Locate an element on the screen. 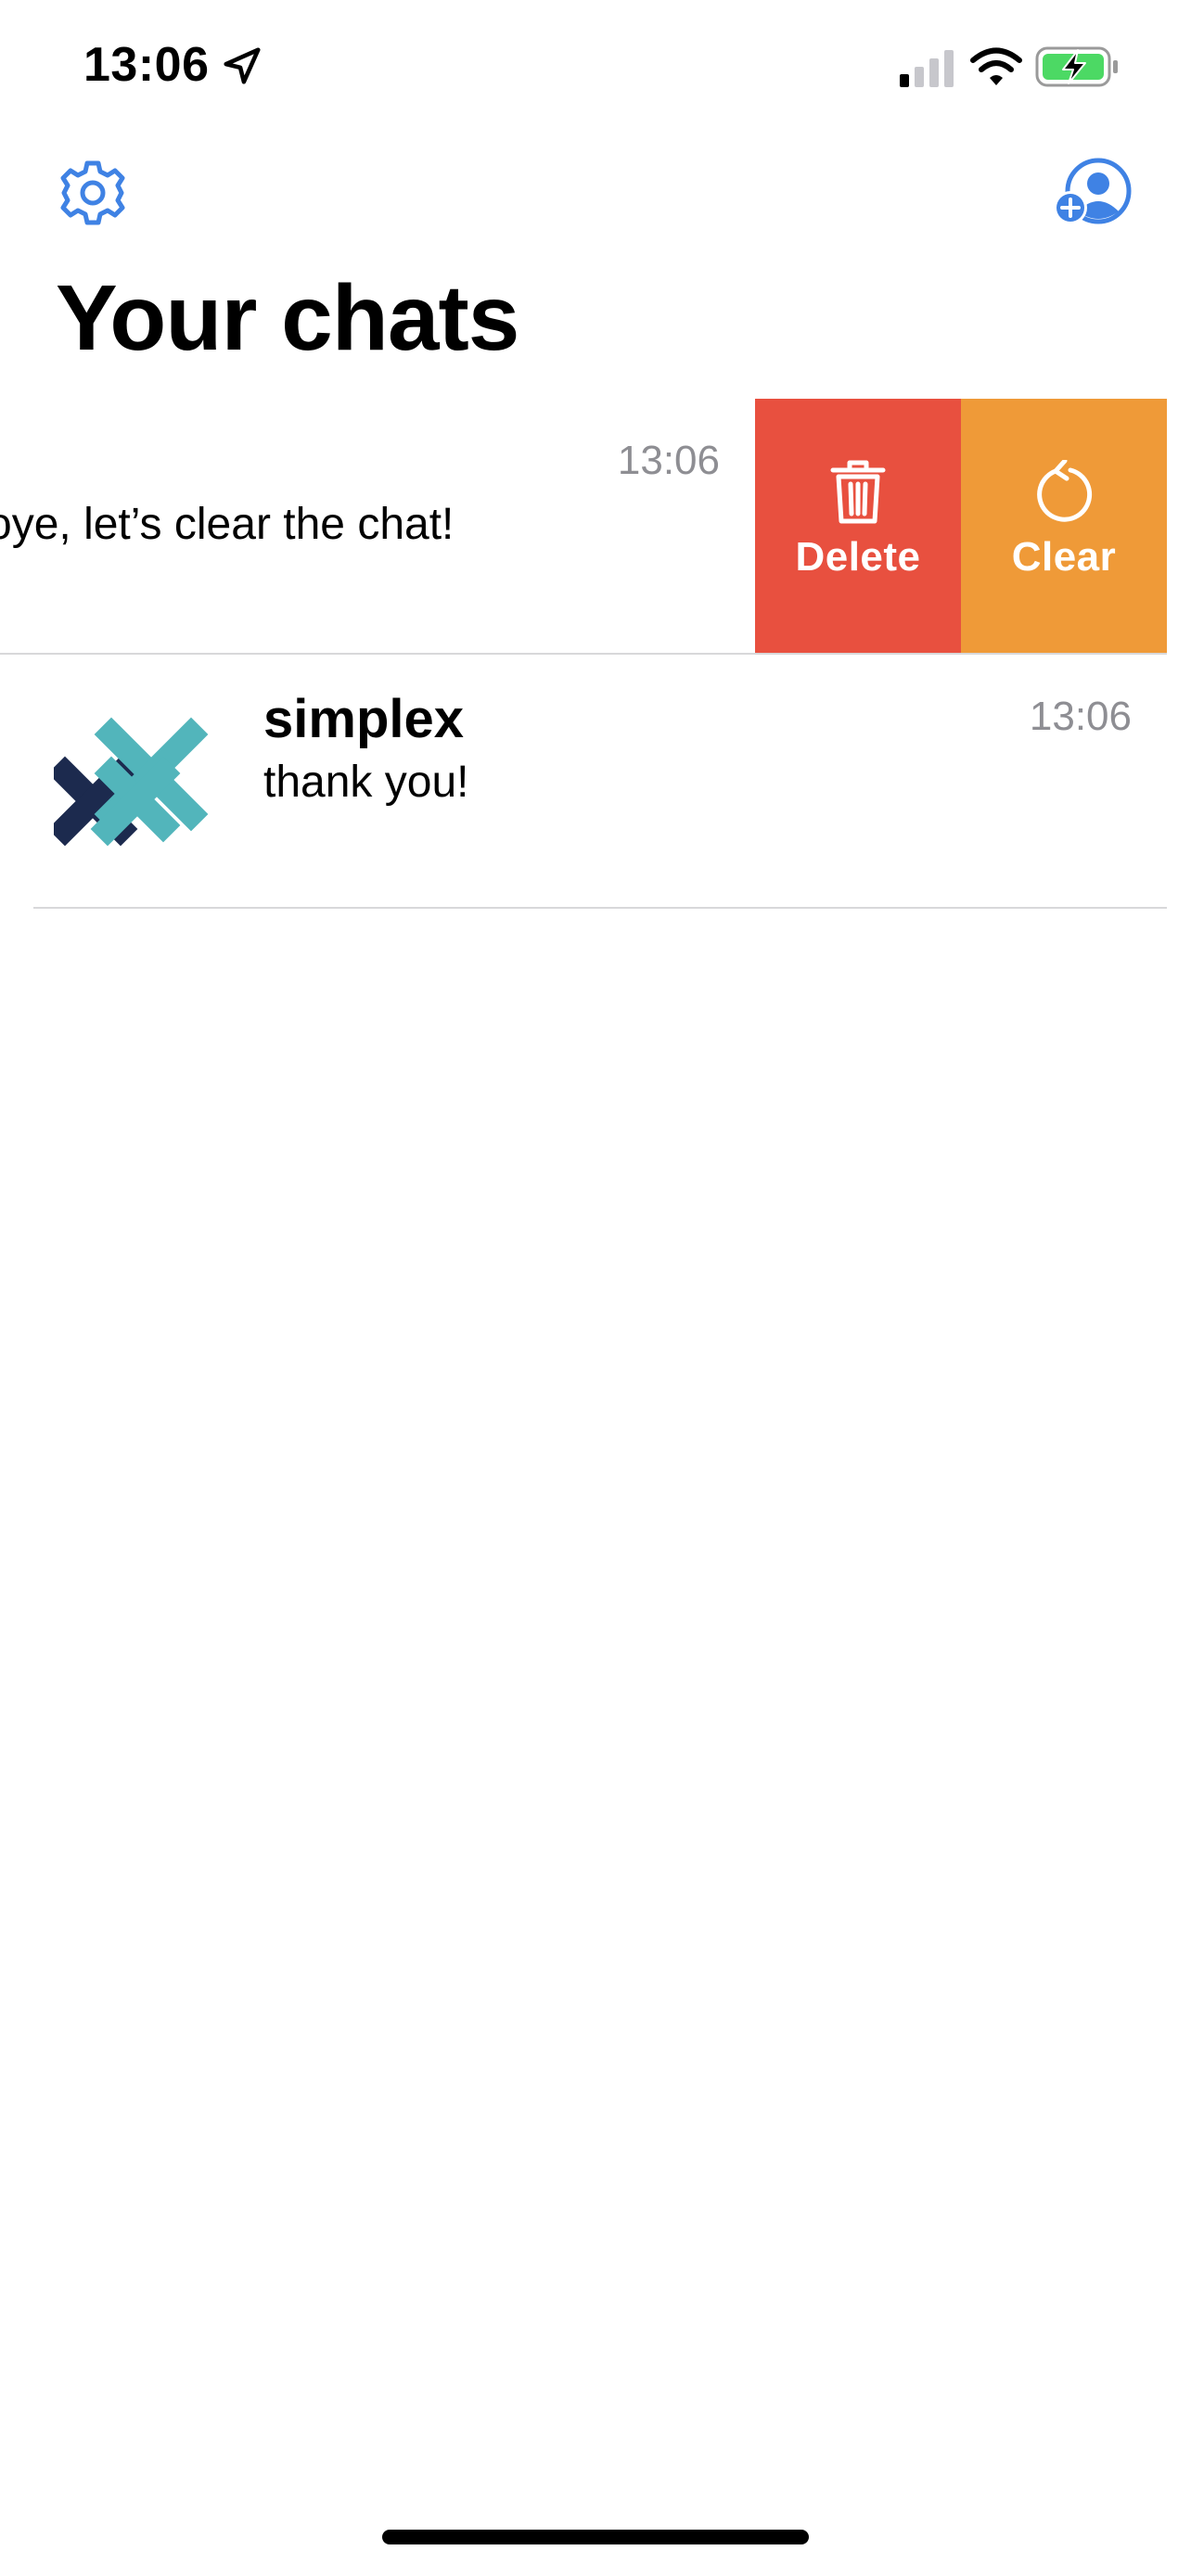 The height and width of the screenshot is (2576, 1191). chat-row-content: 13:06 oye, let’s clear the chat! is located at coordinates (377, 526).